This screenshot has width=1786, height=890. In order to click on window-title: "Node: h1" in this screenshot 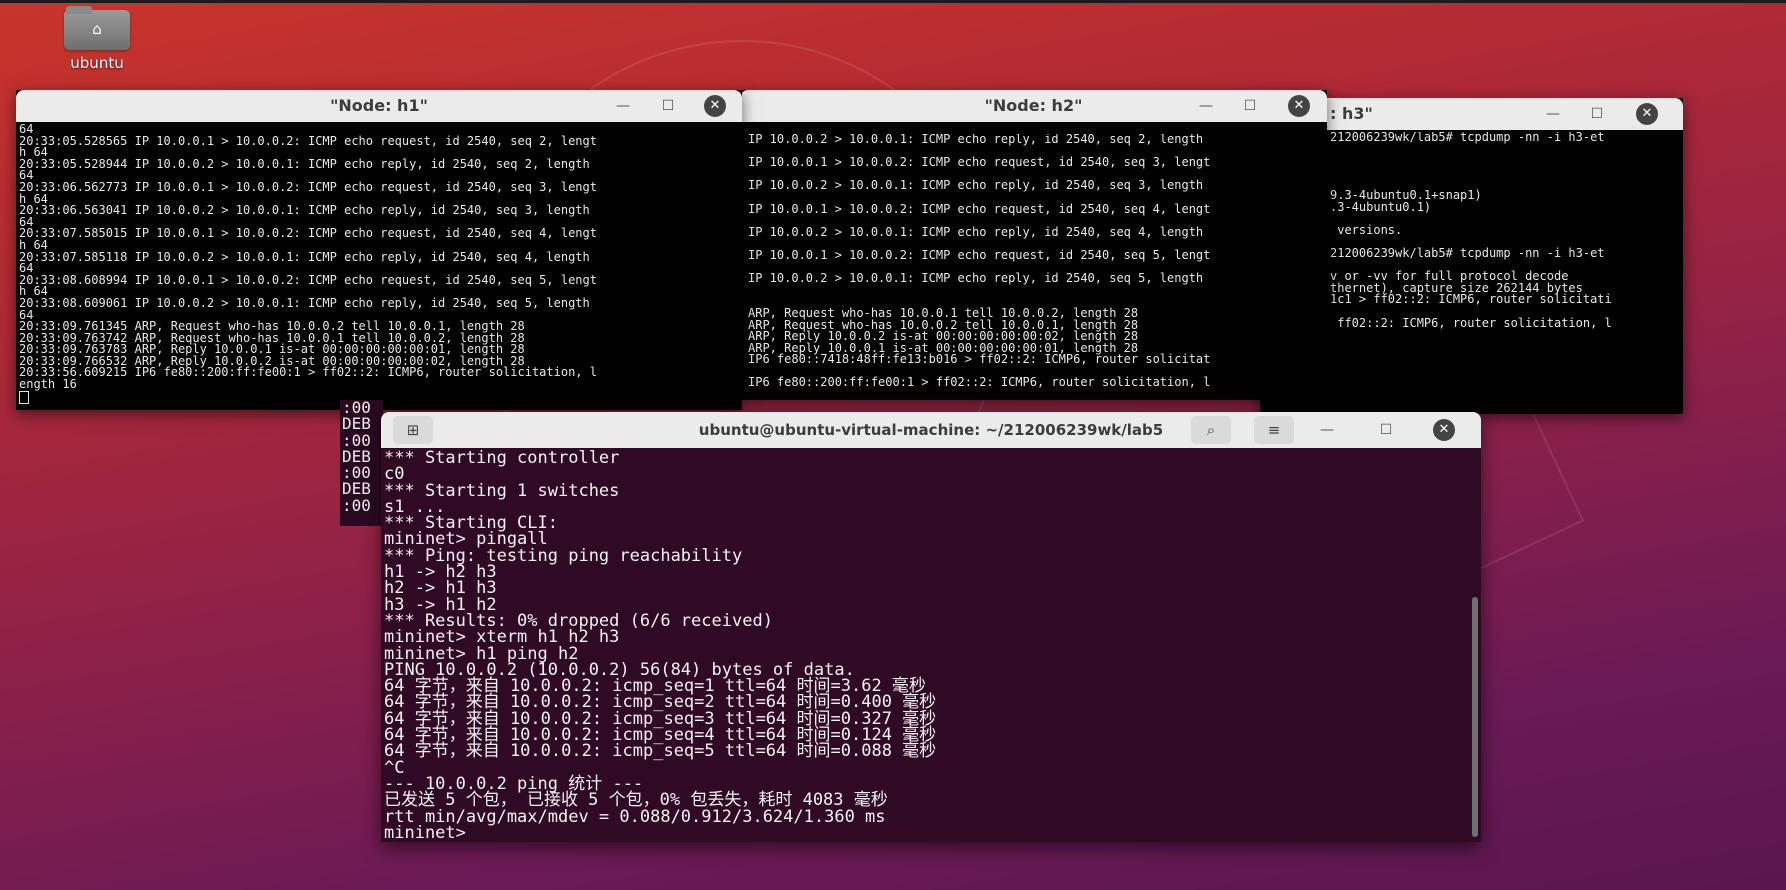, I will do `click(379, 105)`.